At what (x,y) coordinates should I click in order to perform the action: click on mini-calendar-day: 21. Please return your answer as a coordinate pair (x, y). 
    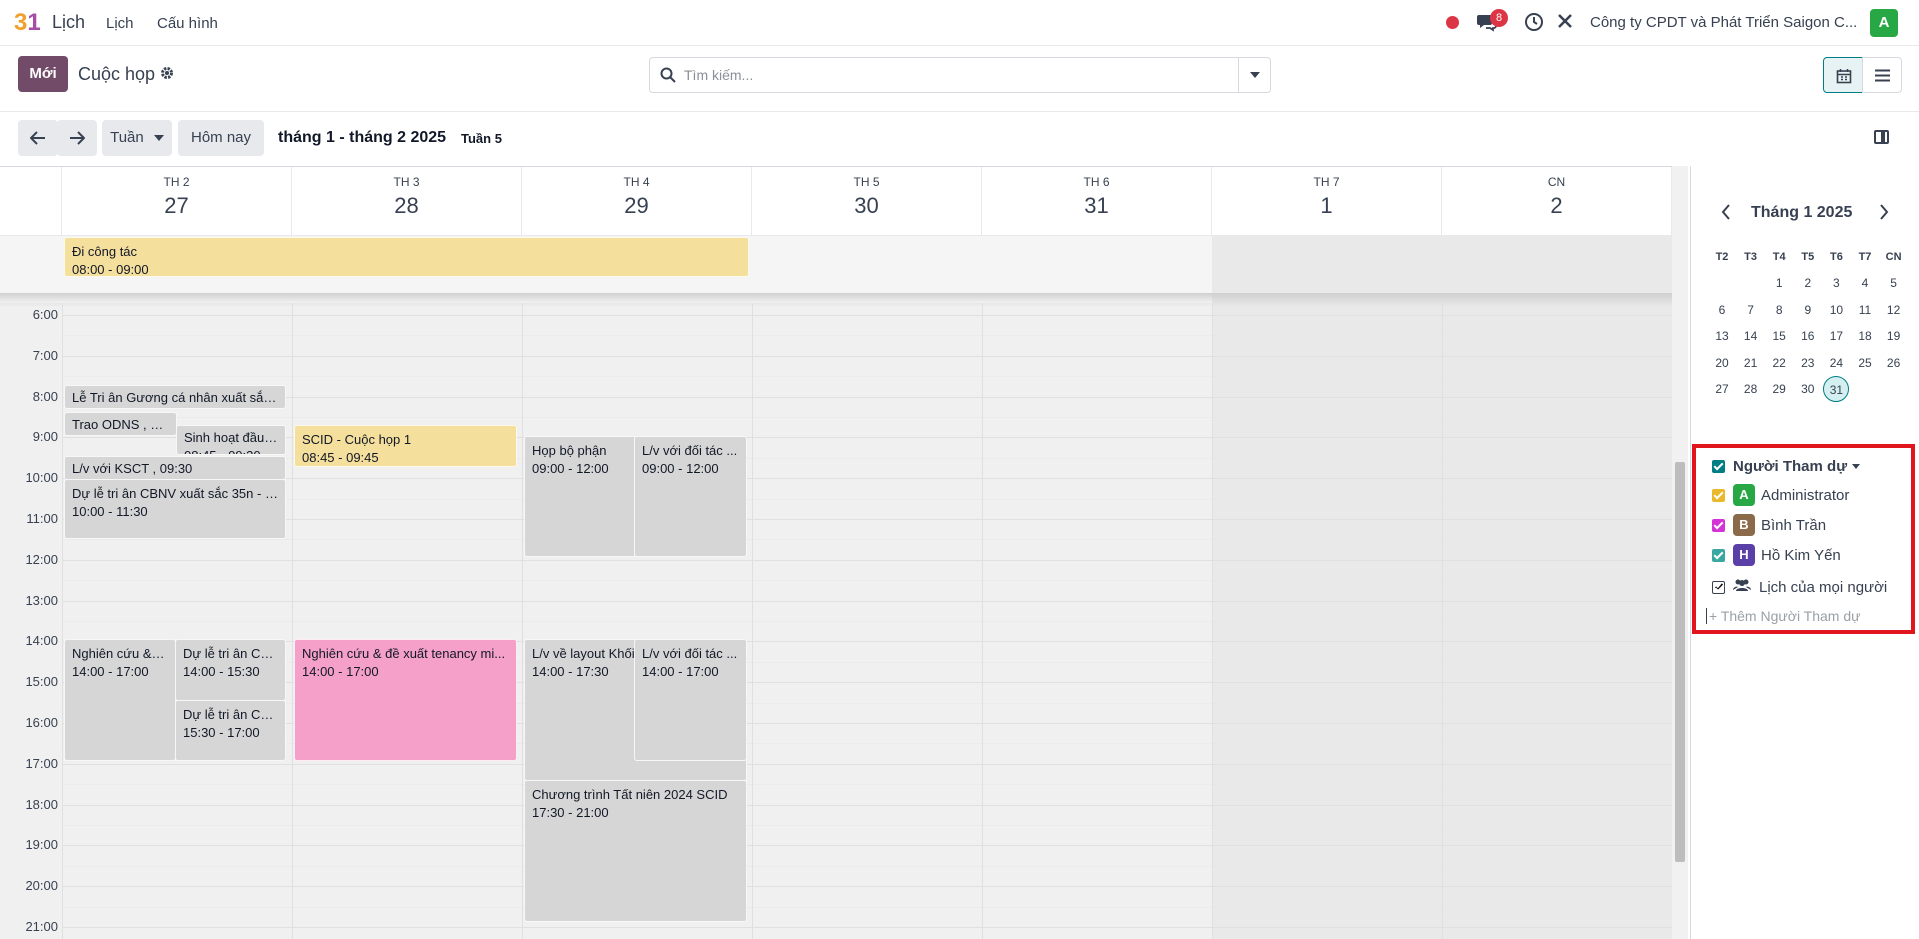
    Looking at the image, I should click on (1751, 363).